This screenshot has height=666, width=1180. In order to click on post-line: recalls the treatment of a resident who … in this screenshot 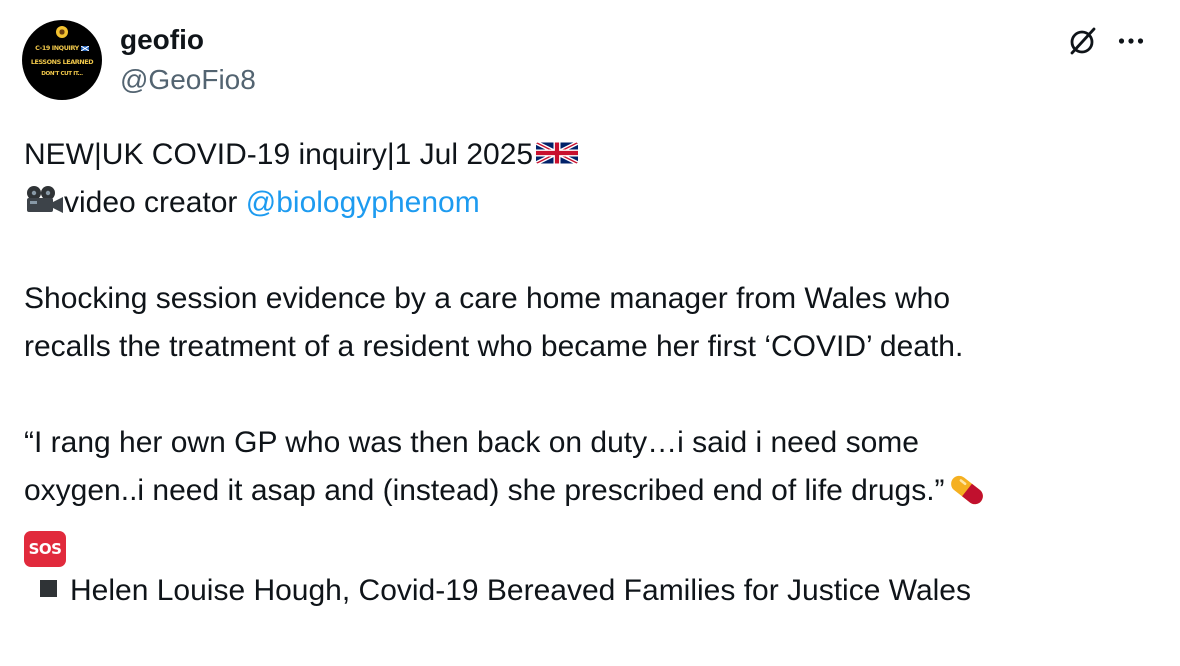, I will do `click(494, 346)`.